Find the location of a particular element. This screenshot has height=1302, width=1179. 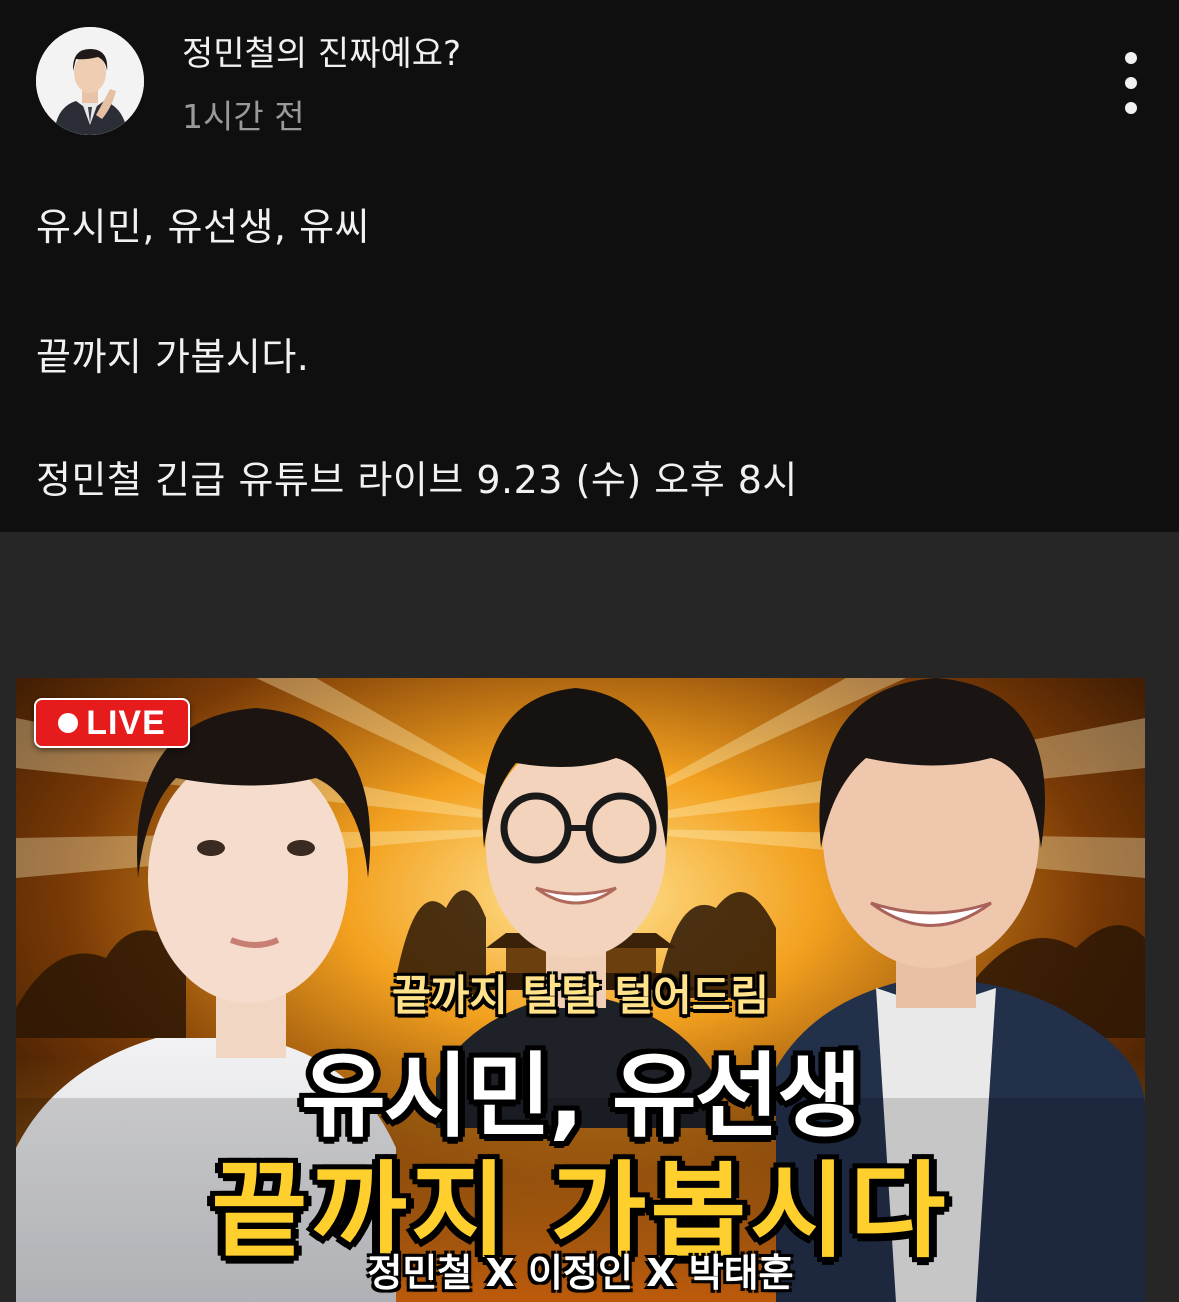

avatar-person-icon is located at coordinates (90, 81).